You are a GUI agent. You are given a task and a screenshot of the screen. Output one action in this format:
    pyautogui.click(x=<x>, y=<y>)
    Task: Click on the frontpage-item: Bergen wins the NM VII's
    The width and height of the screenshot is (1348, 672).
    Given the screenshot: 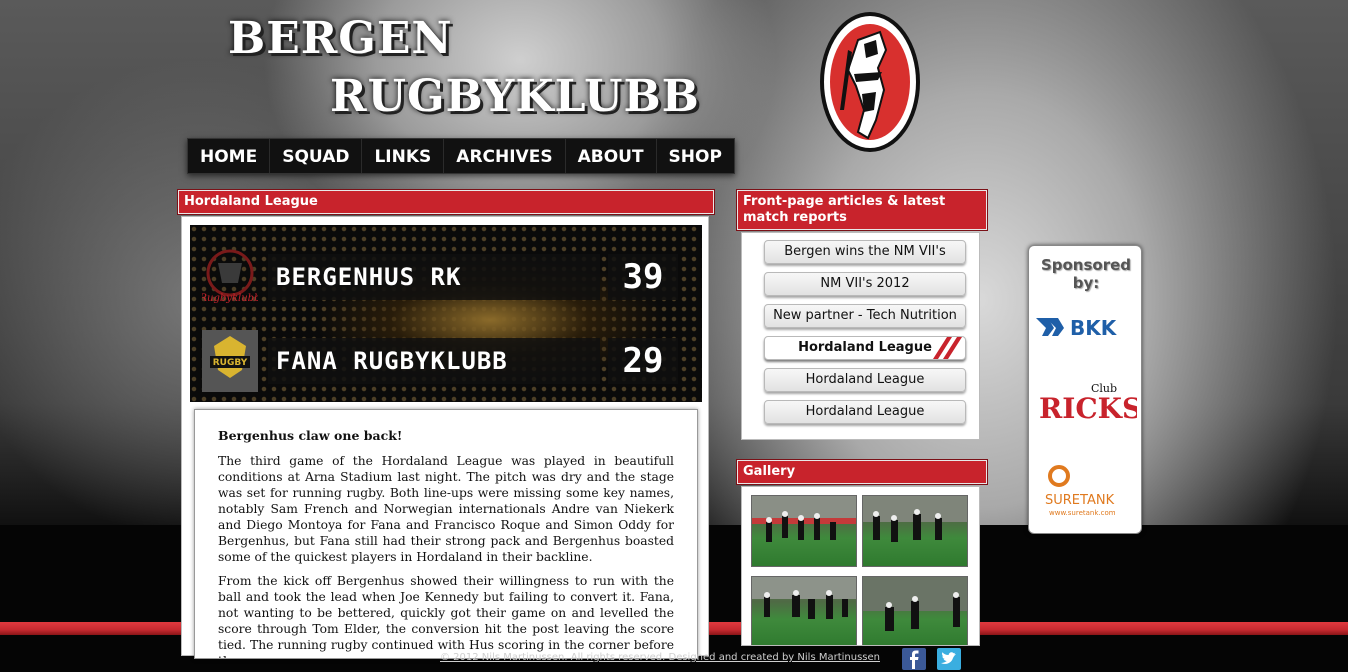 What is the action you would take?
    pyautogui.click(x=865, y=252)
    